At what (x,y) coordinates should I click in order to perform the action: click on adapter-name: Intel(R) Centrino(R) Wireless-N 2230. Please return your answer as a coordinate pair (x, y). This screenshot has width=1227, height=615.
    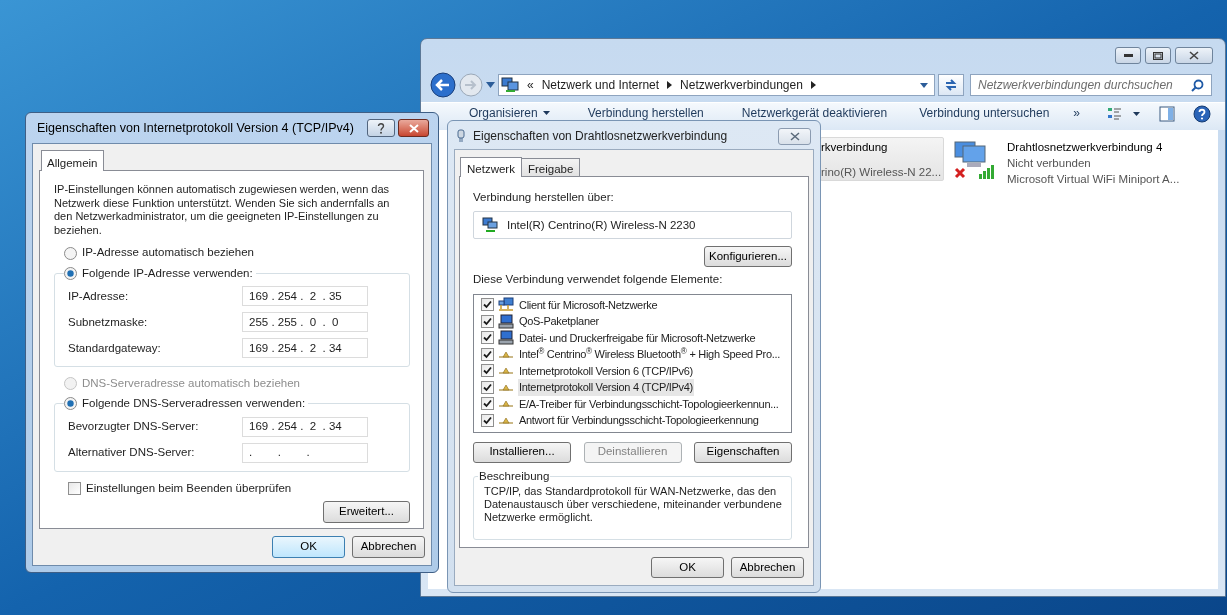
    Looking at the image, I should click on (601, 225).